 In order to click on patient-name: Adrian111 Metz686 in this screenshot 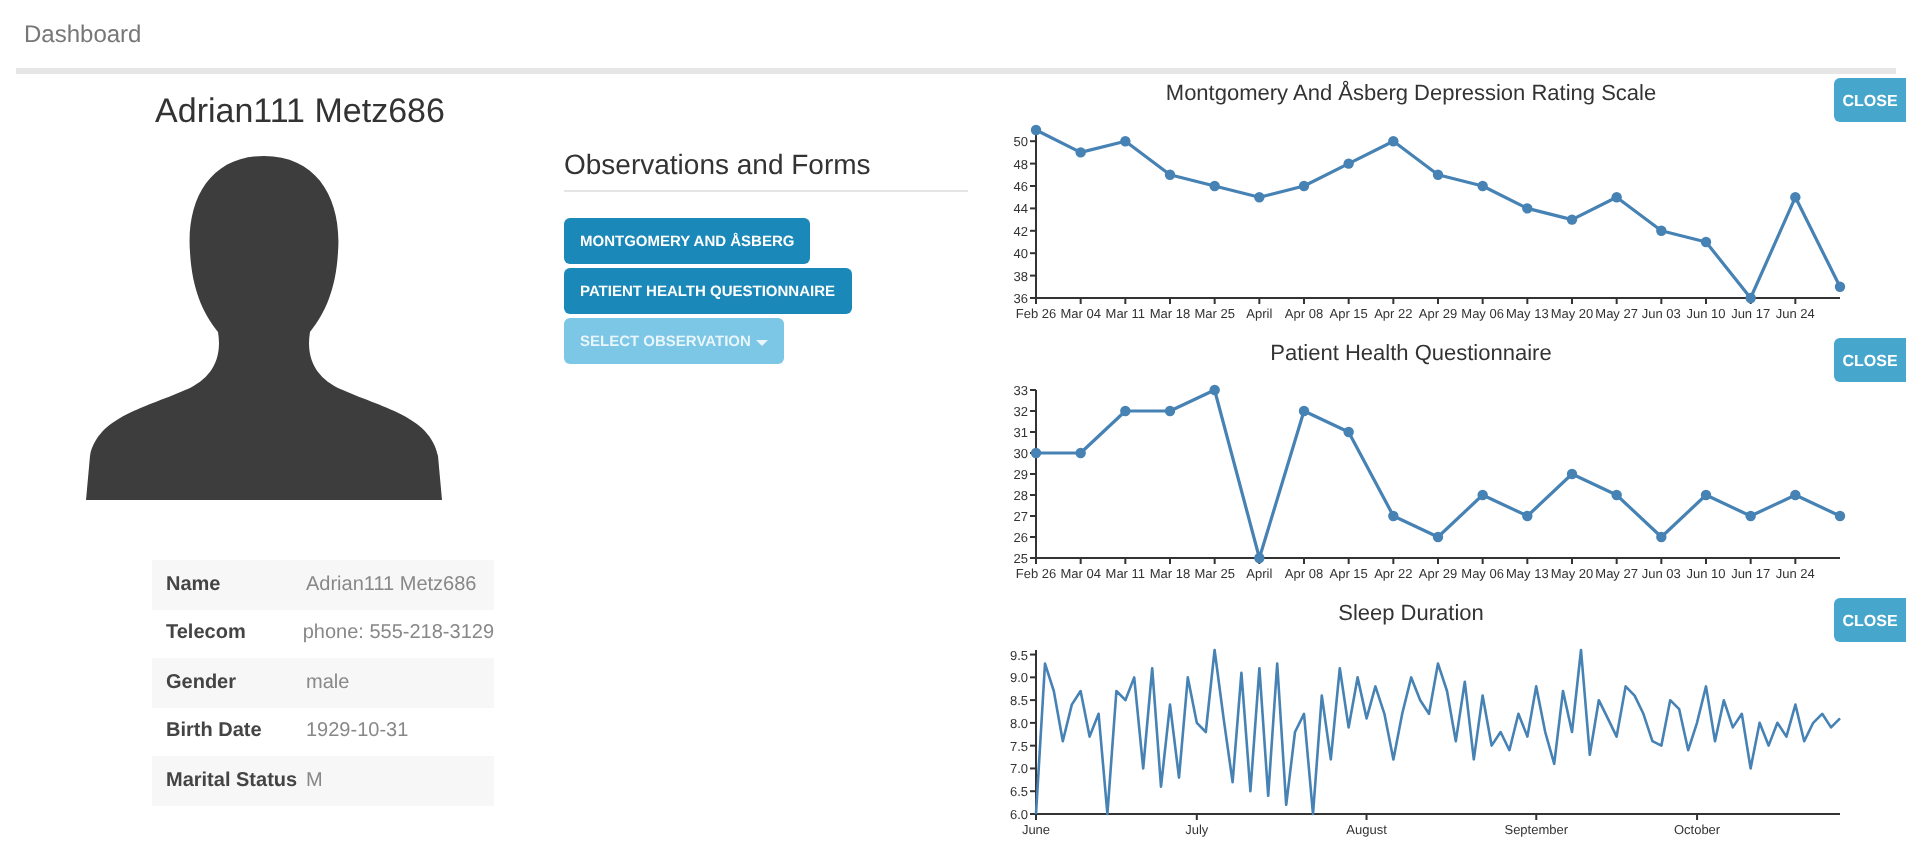, I will do `click(299, 112)`.